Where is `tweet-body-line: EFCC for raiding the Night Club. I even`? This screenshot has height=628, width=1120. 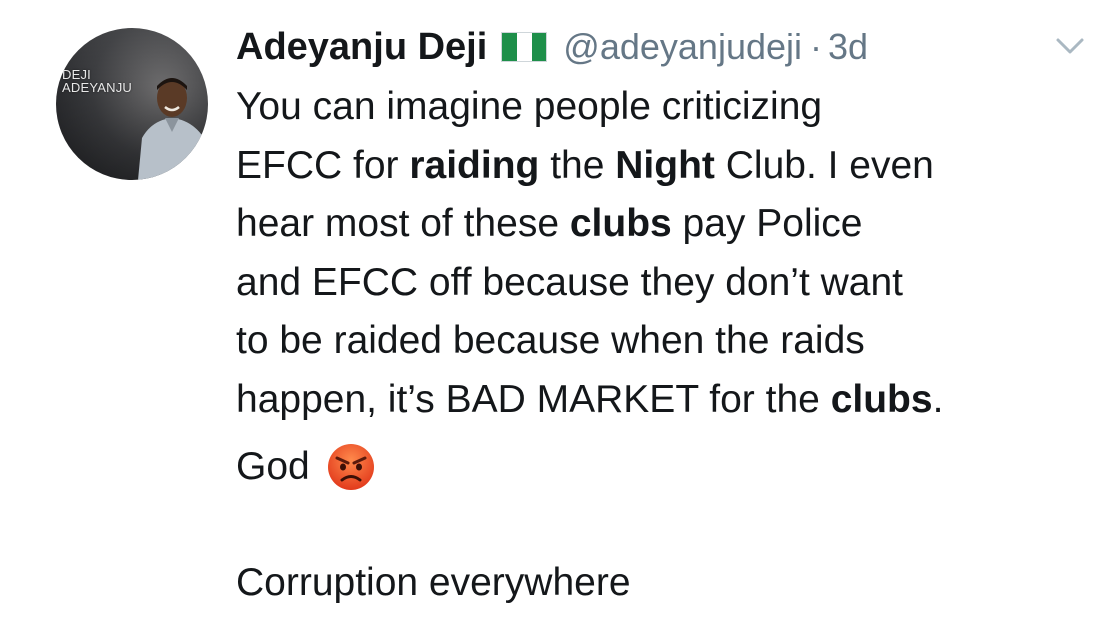 tweet-body-line: EFCC for raiding the Night Club. I even is located at coordinates (666, 166).